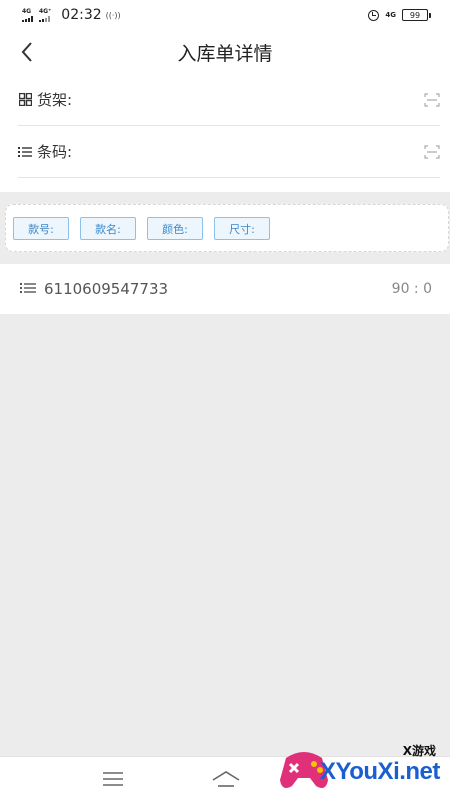  What do you see at coordinates (175, 228) in the screenshot?
I see `filter-color: 颜色:` at bounding box center [175, 228].